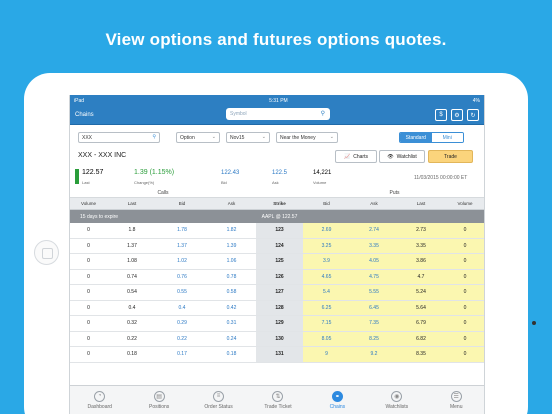 This screenshot has width=552, height=414. I want to click on table-row: 0 0.18 0.17 0.18 131 9 9.2 8.35 0, so click(277, 355).